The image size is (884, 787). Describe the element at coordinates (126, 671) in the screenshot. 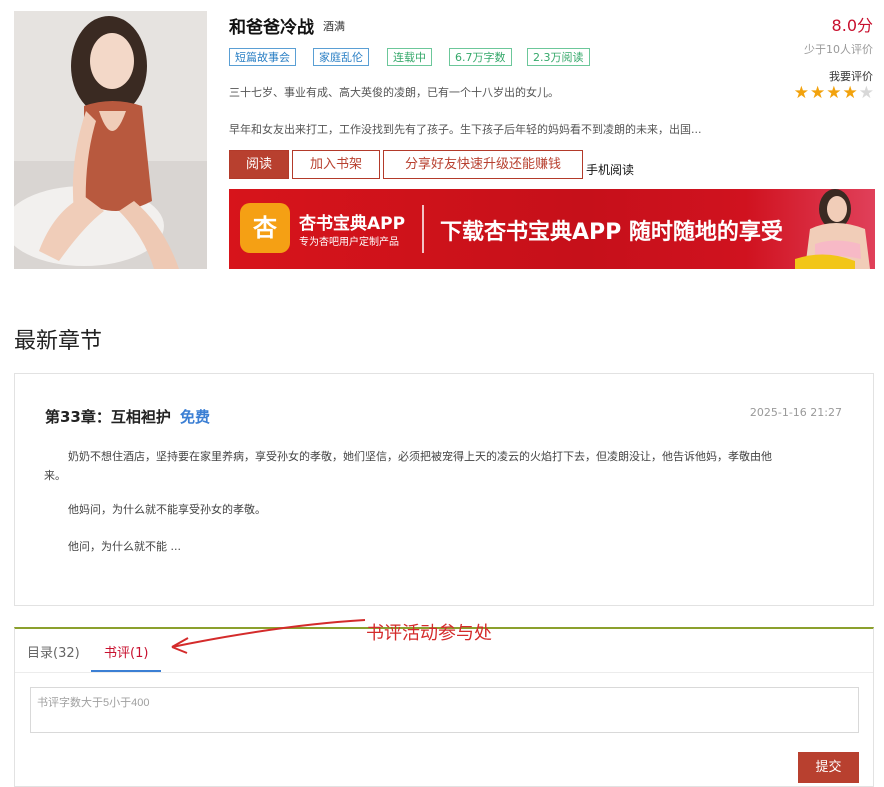

I see `active-tab-indicator` at that location.